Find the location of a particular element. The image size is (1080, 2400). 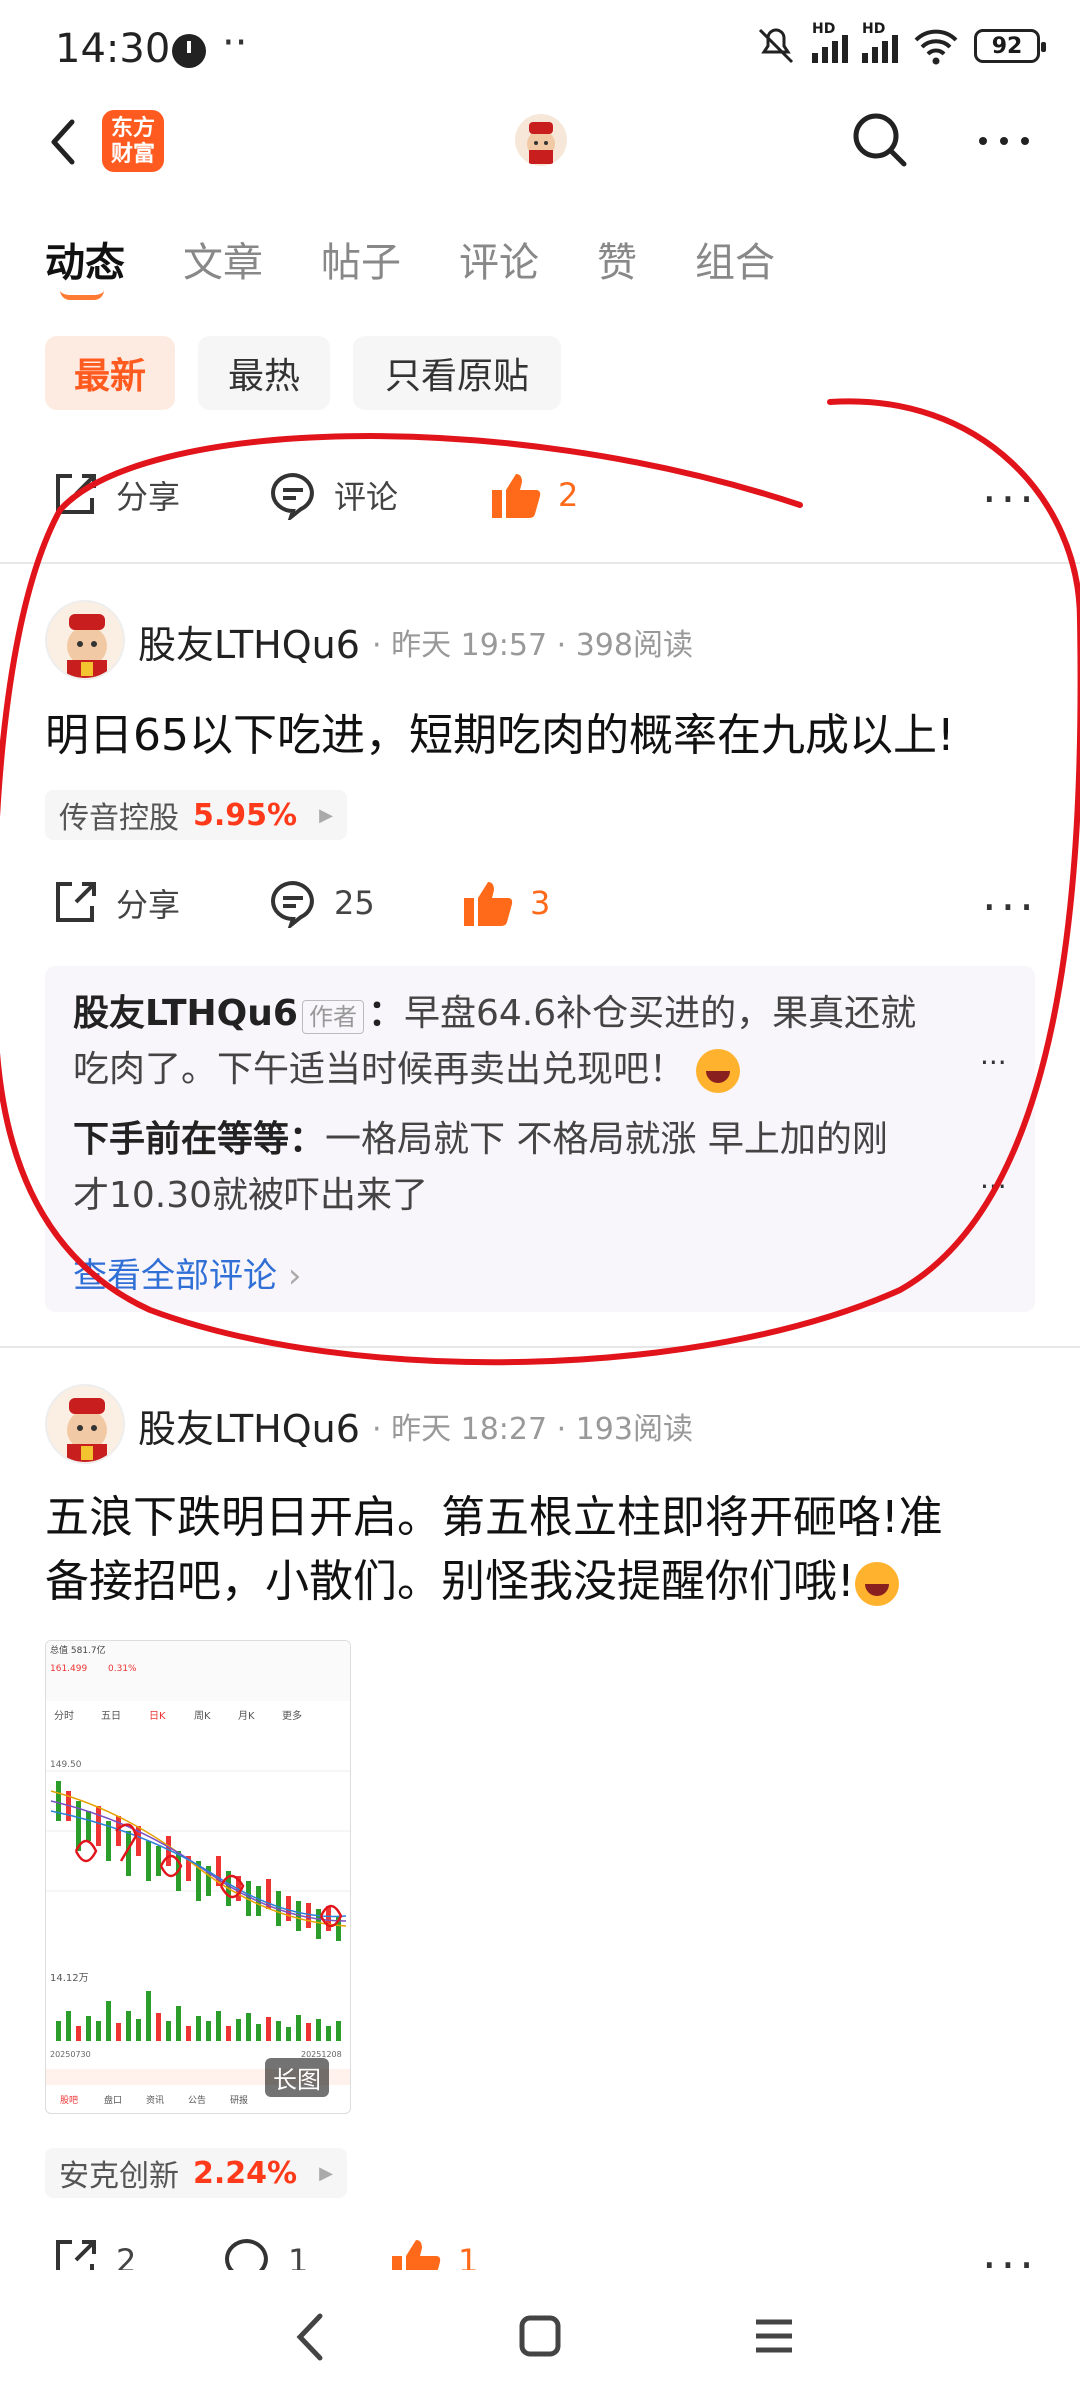

nav-home-icon is located at coordinates (540, 2336).